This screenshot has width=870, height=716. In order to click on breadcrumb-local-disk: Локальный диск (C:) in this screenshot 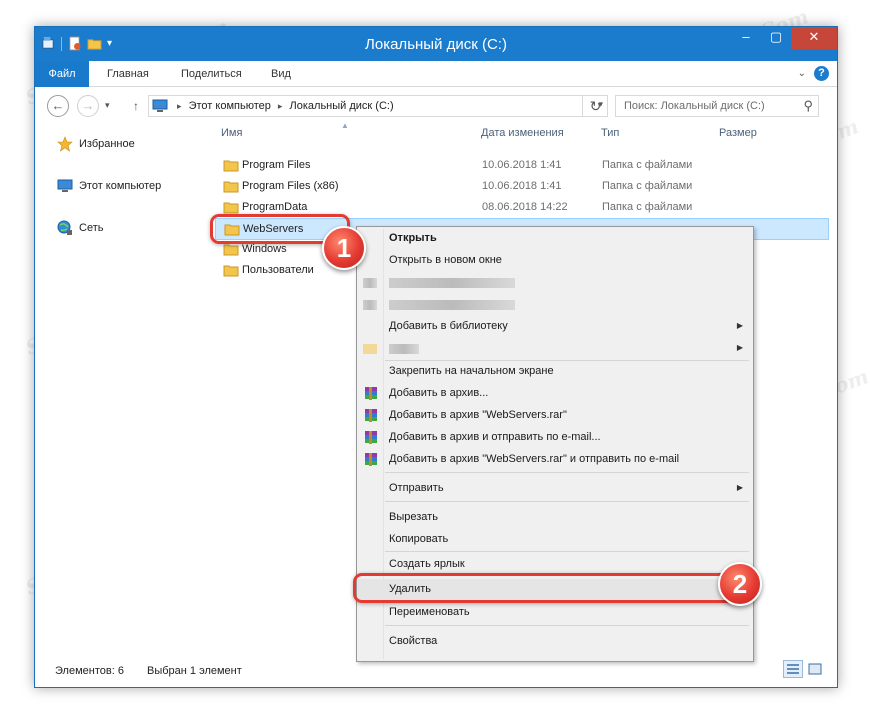, I will do `click(342, 106)`.